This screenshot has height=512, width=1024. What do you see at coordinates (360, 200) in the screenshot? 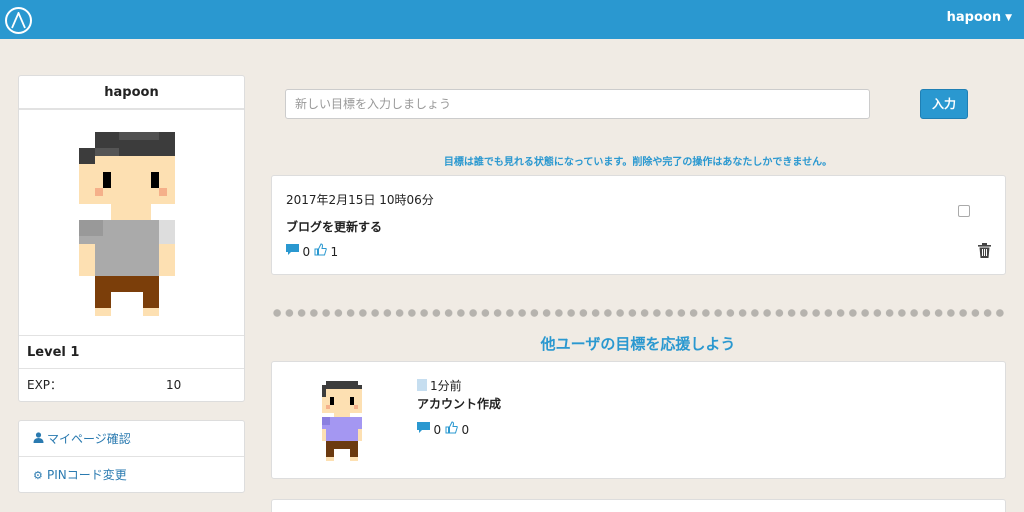
I see `goal-date: 2017年2月15日 10時06分` at bounding box center [360, 200].